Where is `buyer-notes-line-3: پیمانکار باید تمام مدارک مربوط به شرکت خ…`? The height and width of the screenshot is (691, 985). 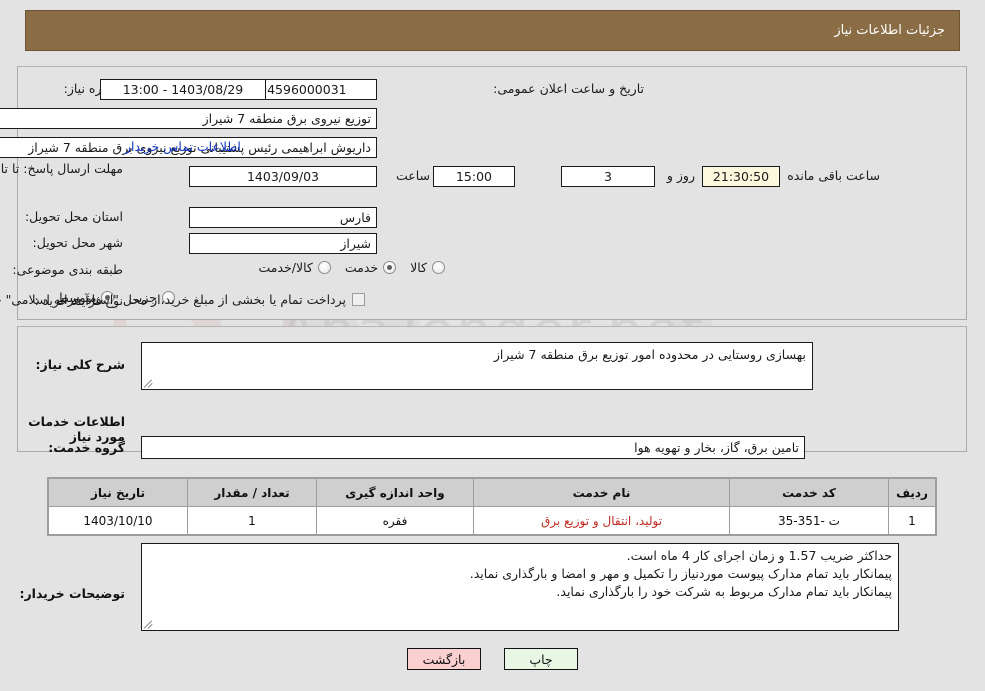
buyer-notes-line-3: پیمانکار باید تمام مدارک مربوط به شرکت خ… is located at coordinates (724, 591).